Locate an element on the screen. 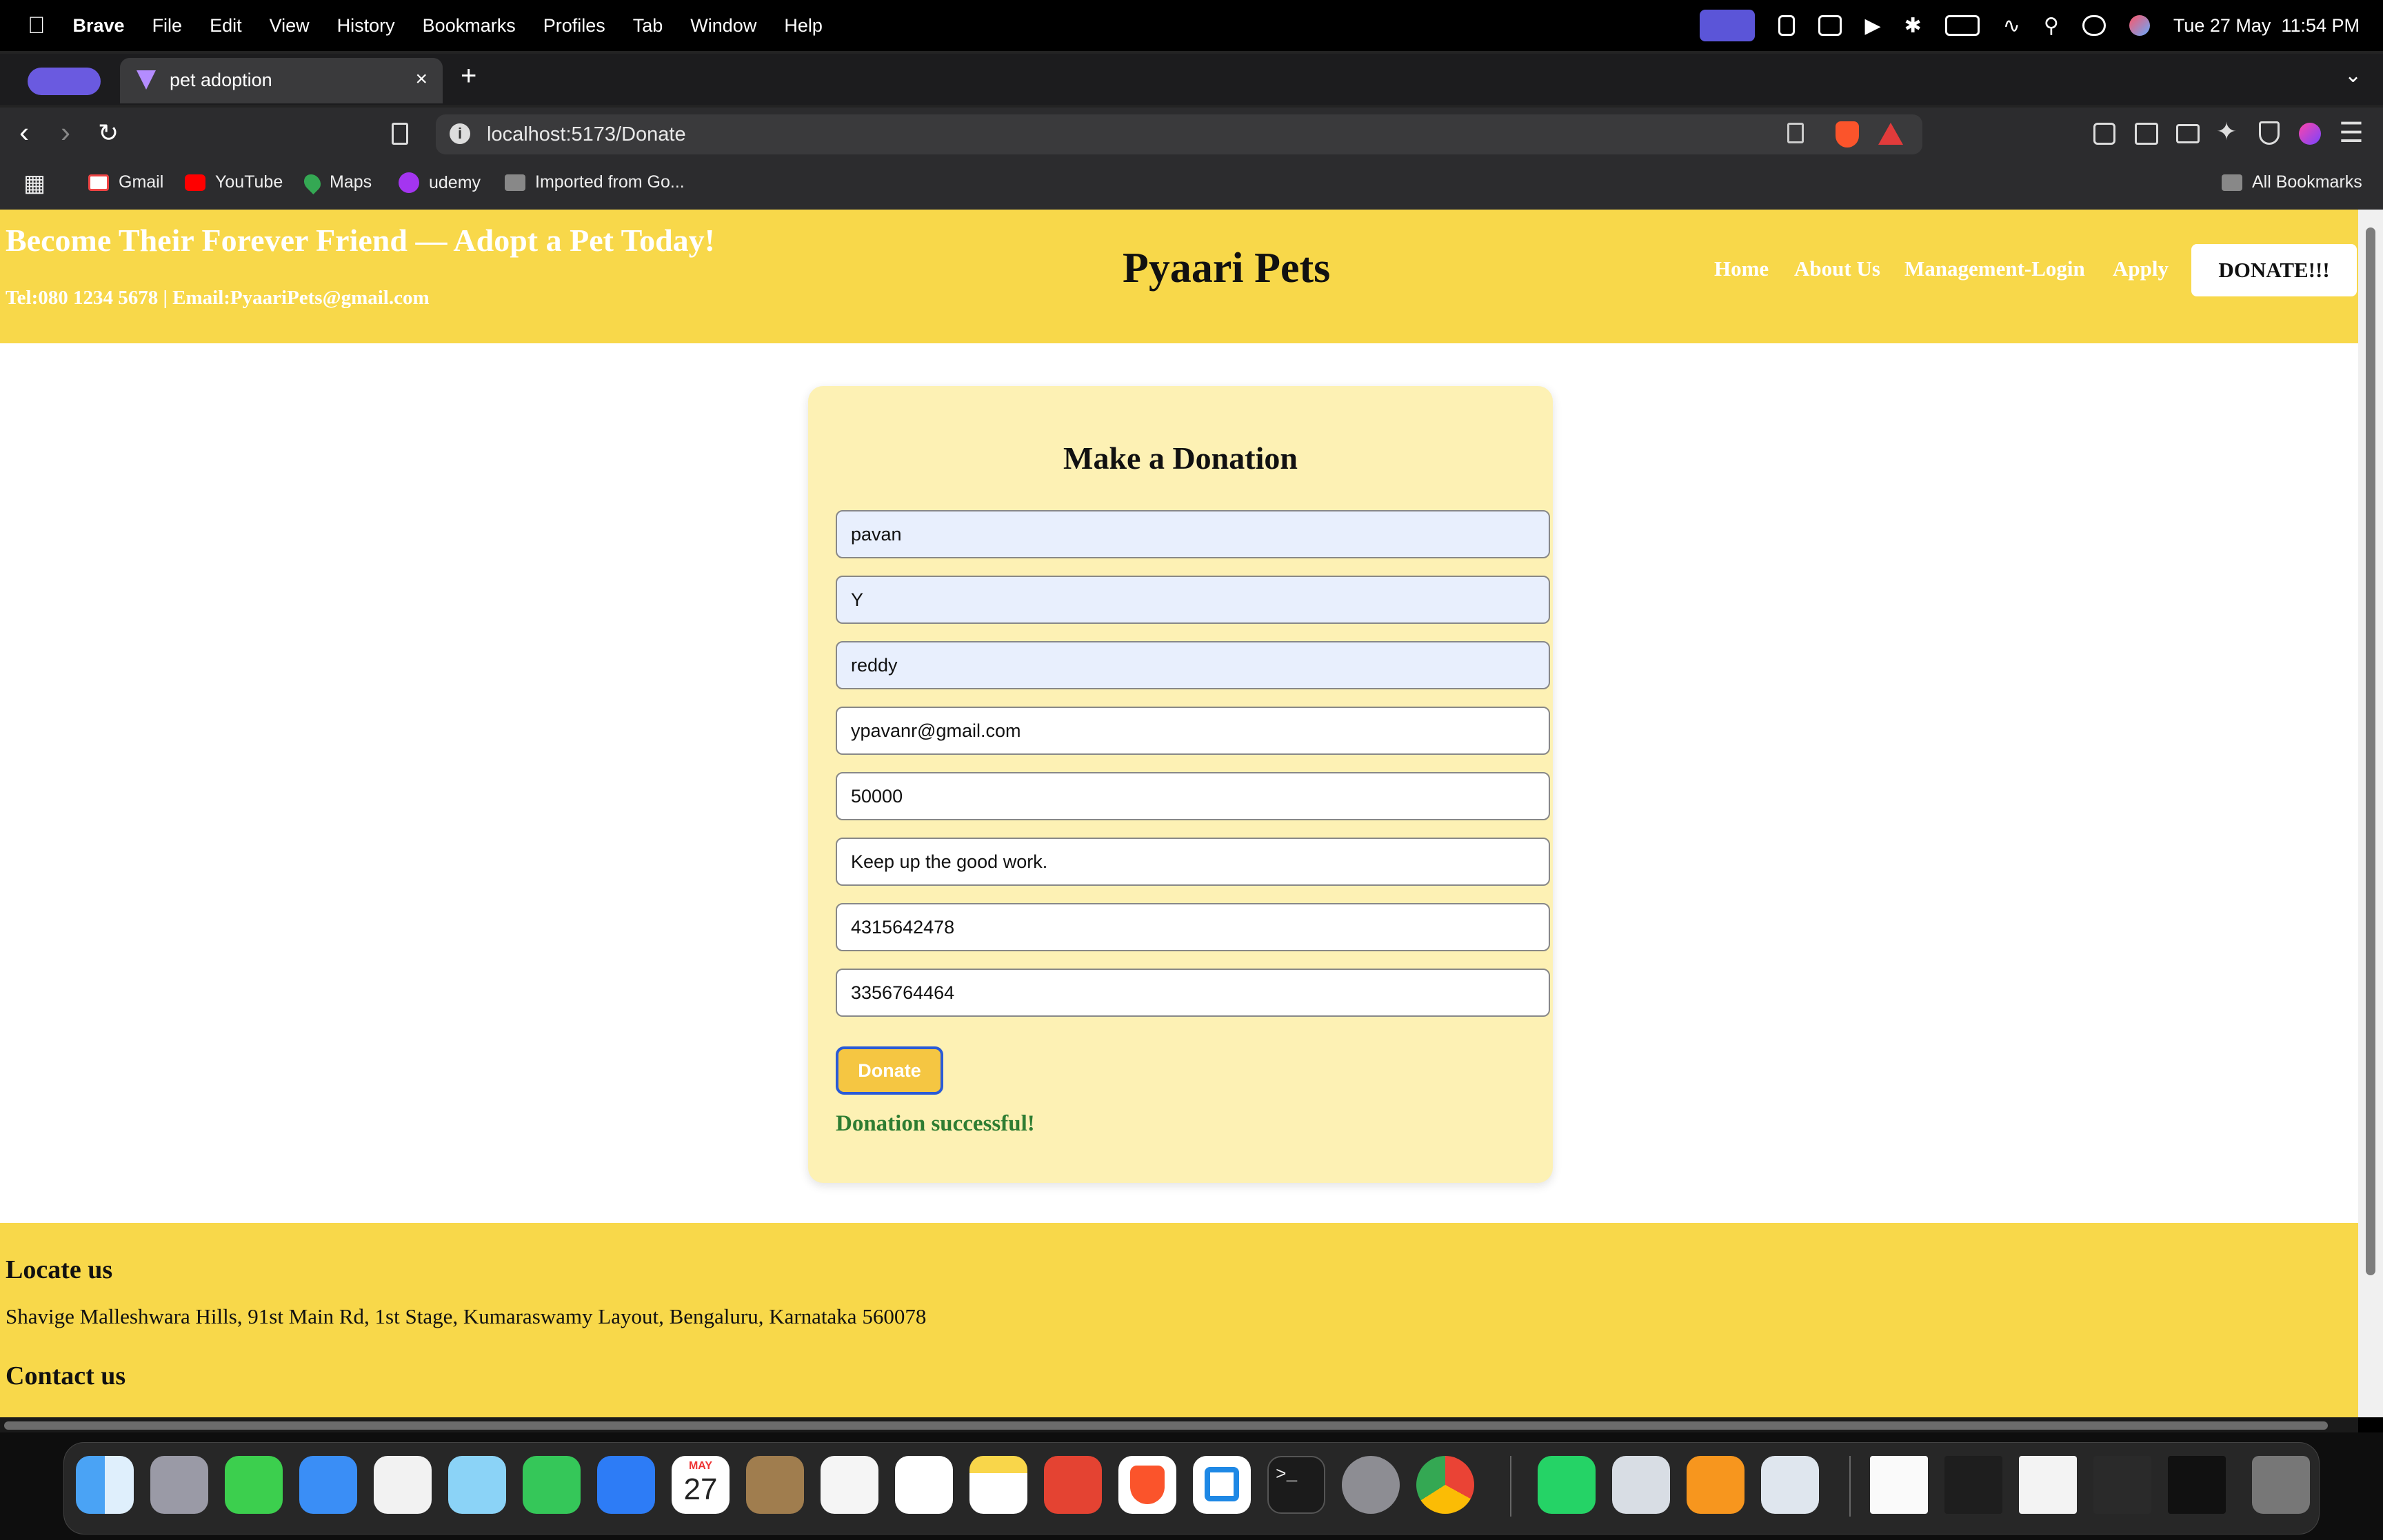  menu-history: History is located at coordinates (366, 26).